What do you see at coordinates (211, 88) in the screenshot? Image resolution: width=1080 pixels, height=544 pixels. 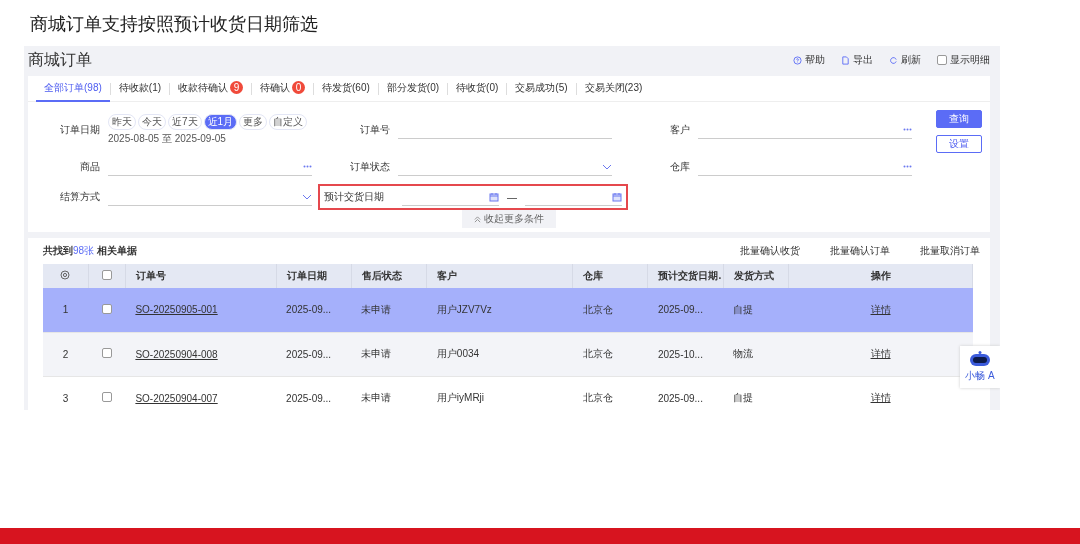 I see `tab: 收款待确认 9` at bounding box center [211, 88].